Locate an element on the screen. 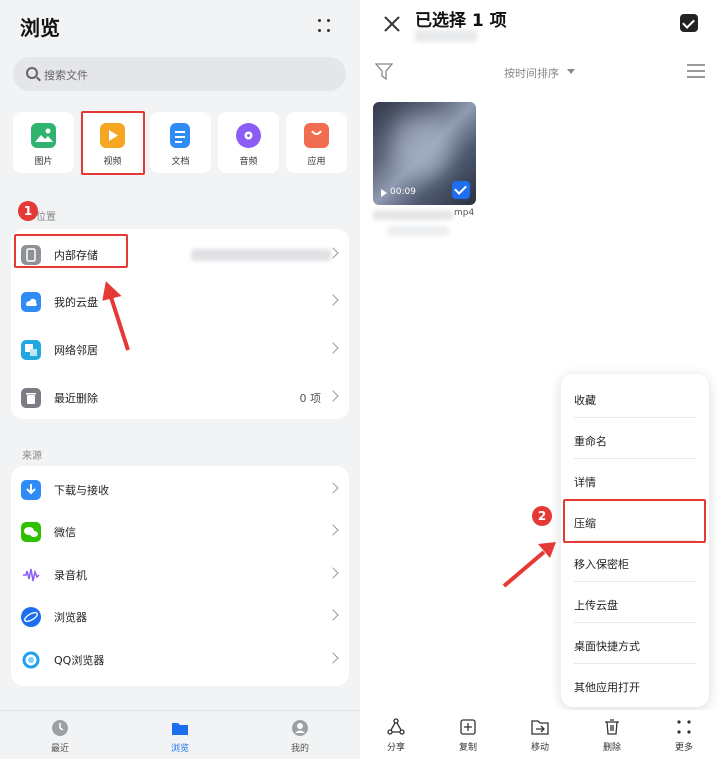 The height and width of the screenshot is (759, 720). download-icon is located at coordinates (31, 490).